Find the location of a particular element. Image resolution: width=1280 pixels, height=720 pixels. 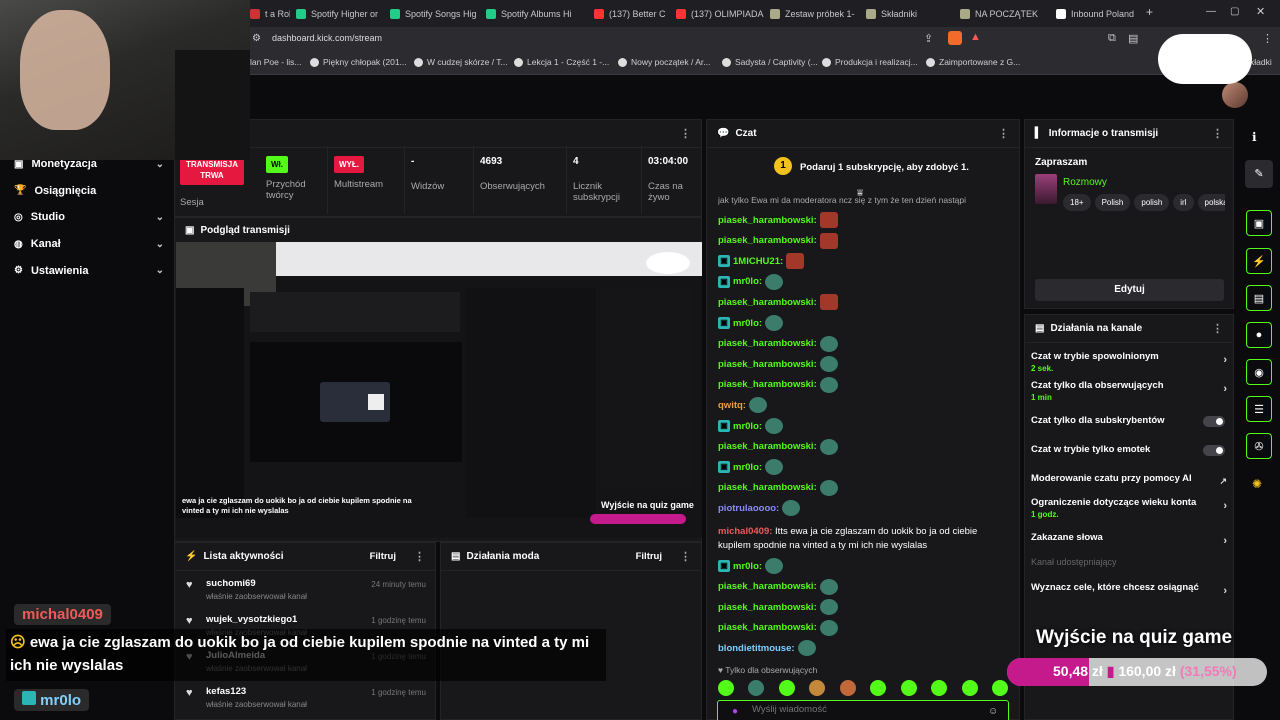

browser-tab: t a Rob is located at coordinates (270, 14).